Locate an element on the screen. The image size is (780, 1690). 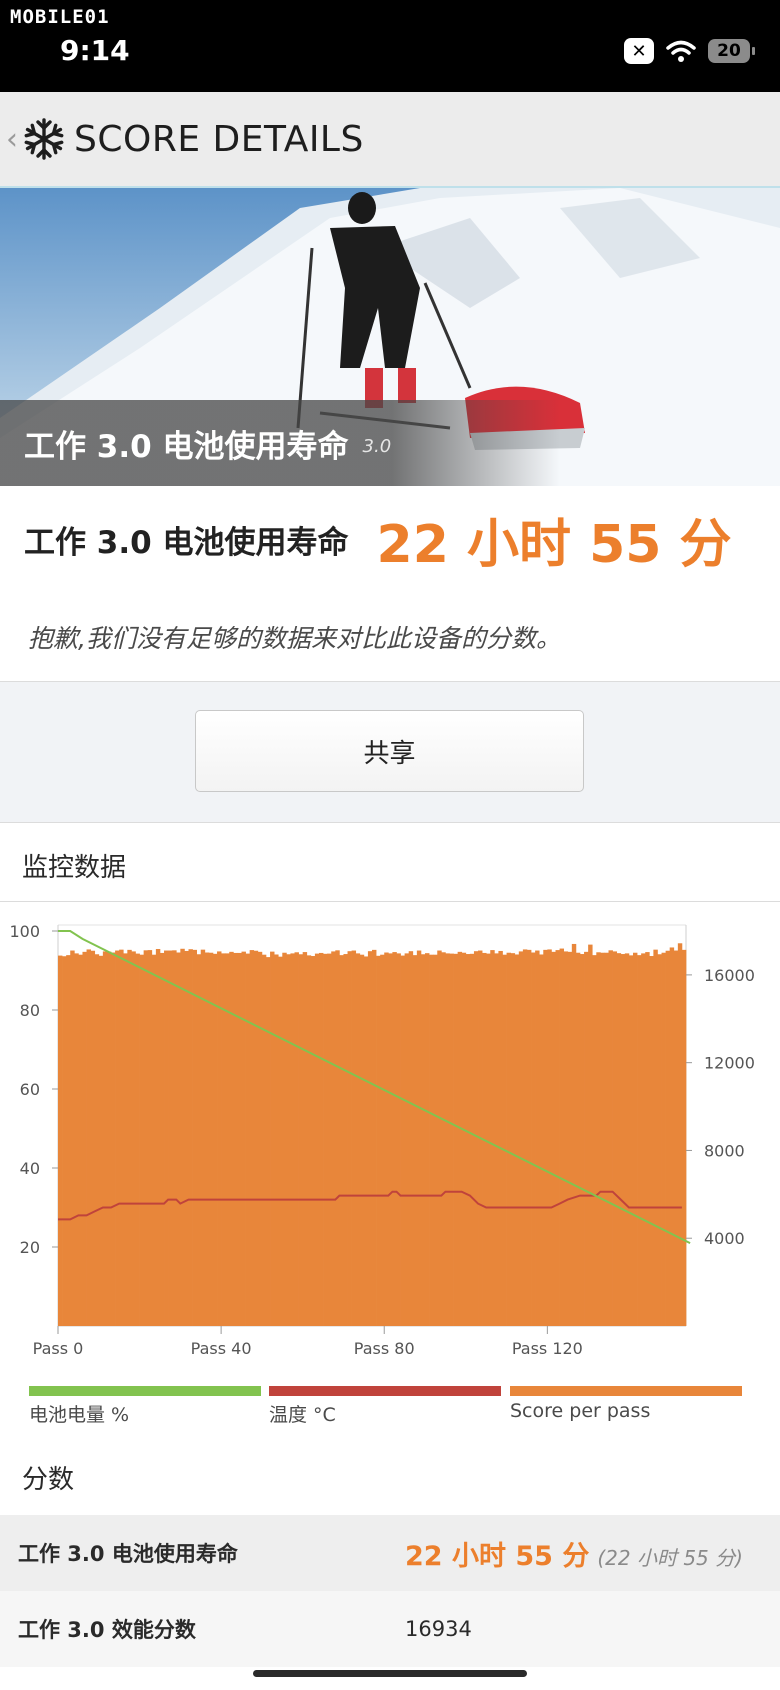
share-button: 共享 is located at coordinates (389, 751).